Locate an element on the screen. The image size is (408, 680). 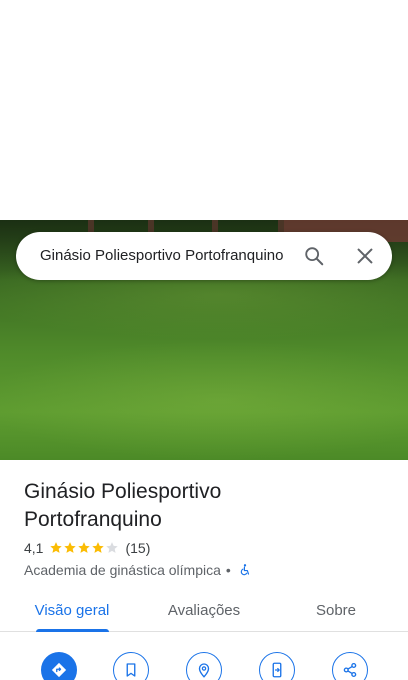
search-input: Ginásio Poliesportivo Portofranquino is located at coordinates (164, 255).